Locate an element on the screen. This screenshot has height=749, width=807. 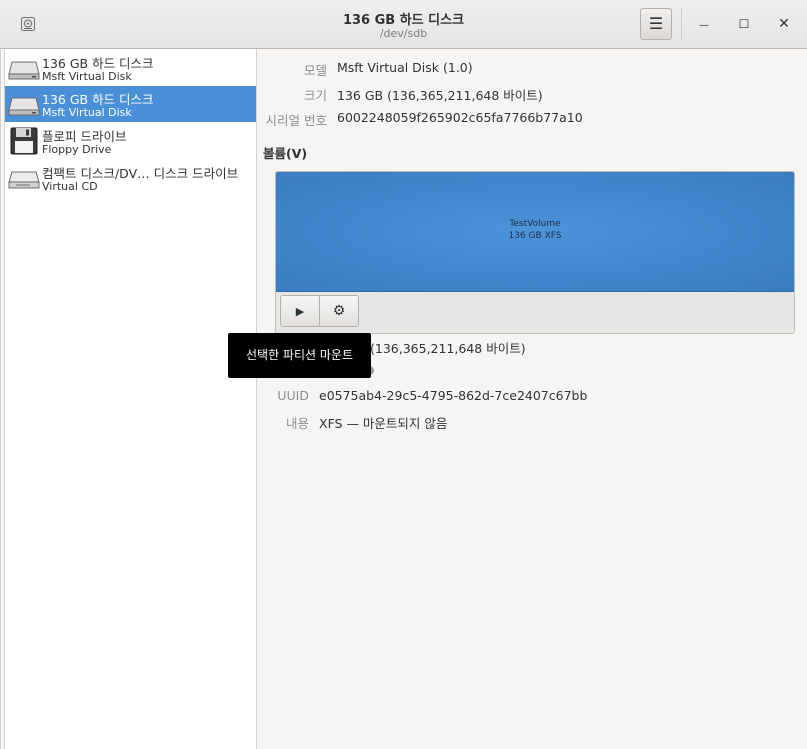
serial-value: 6002248059f265902c65fa7766b77a10 is located at coordinates (460, 117).